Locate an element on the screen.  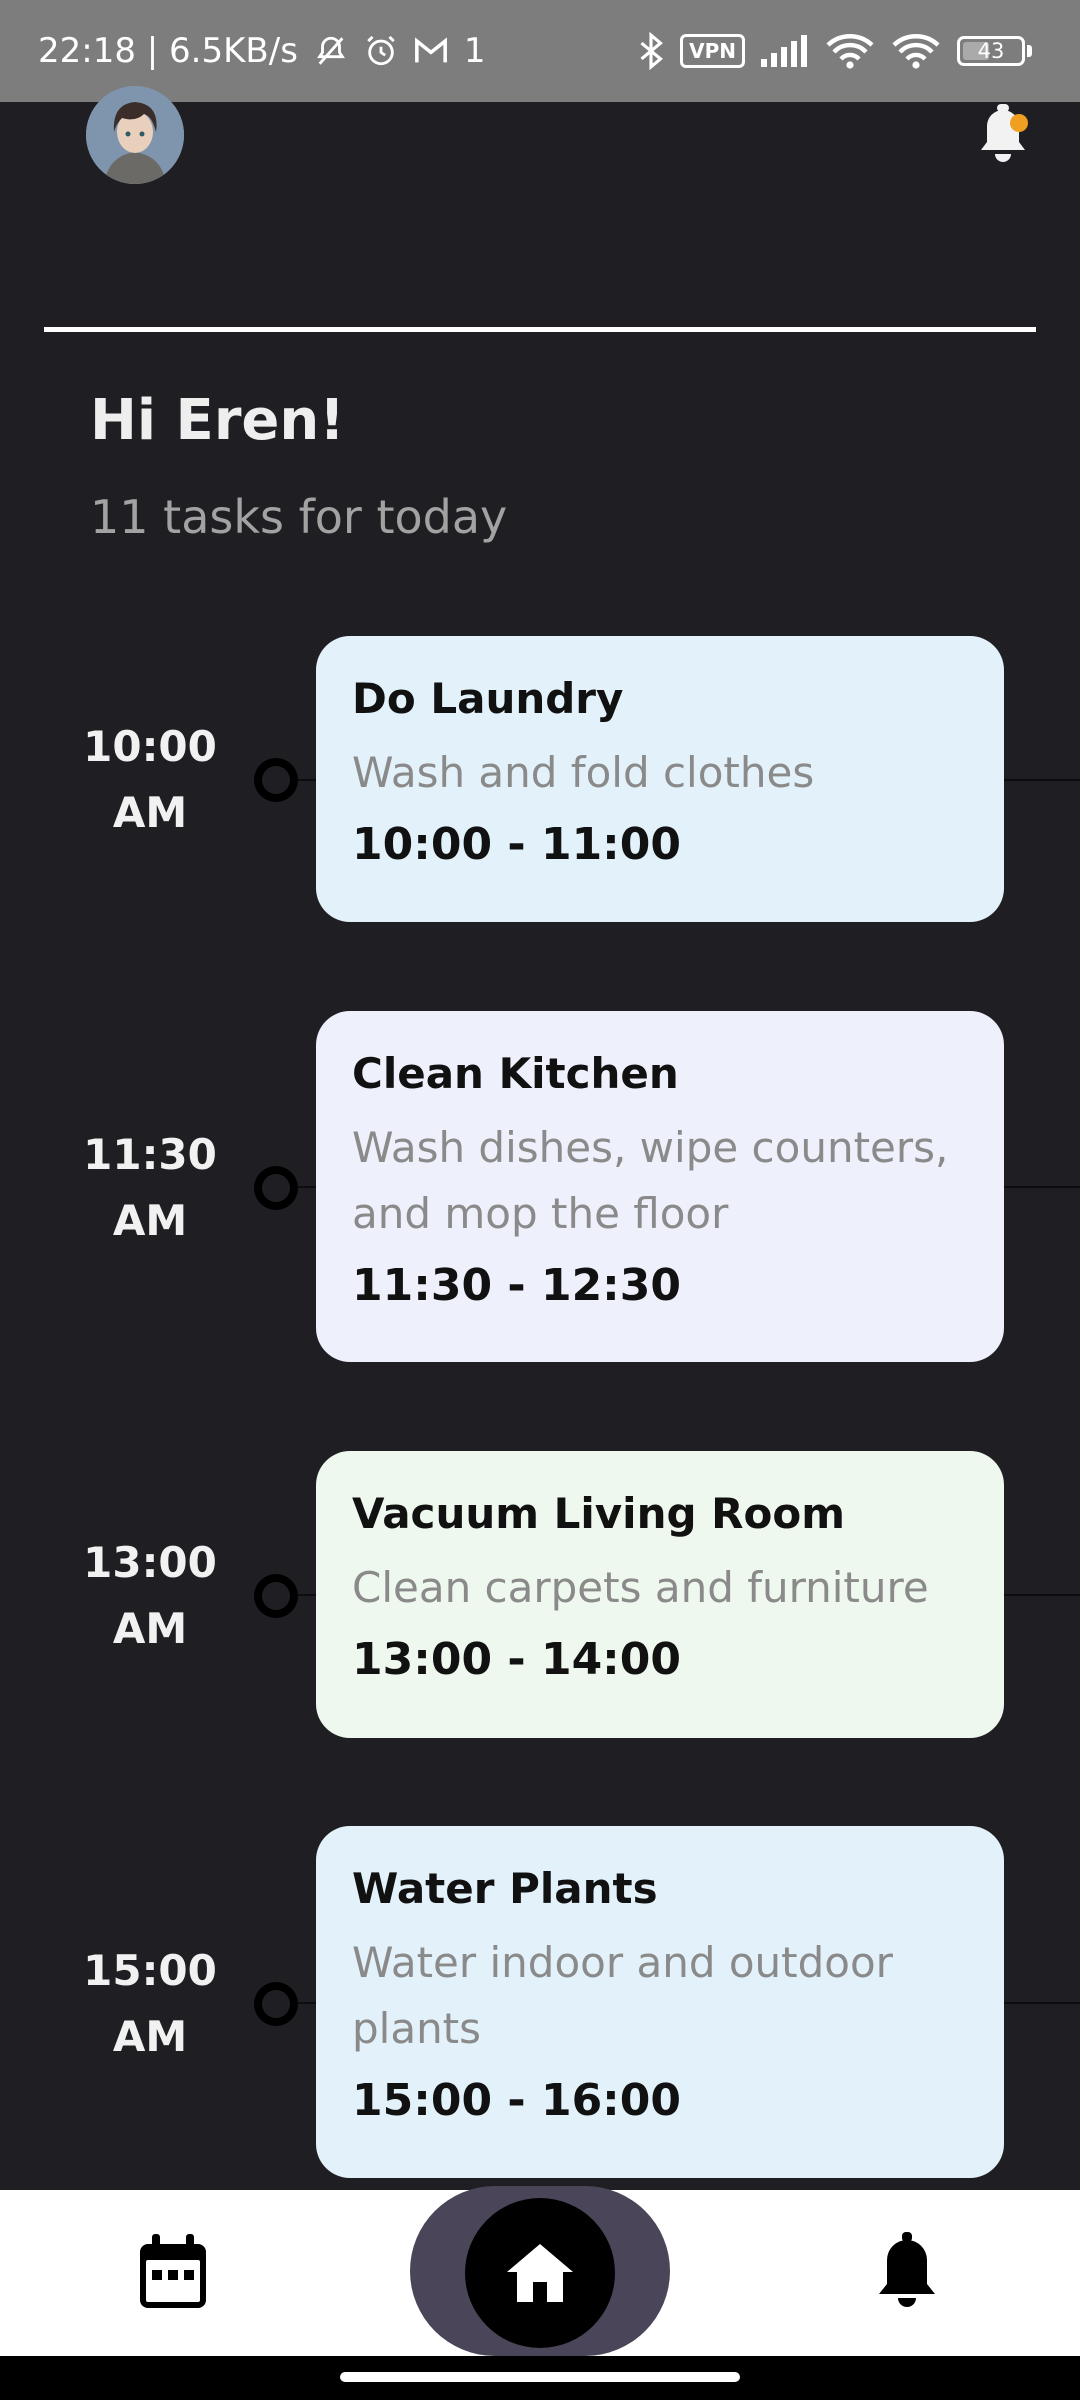
home-icon is located at coordinates (540, 2273).